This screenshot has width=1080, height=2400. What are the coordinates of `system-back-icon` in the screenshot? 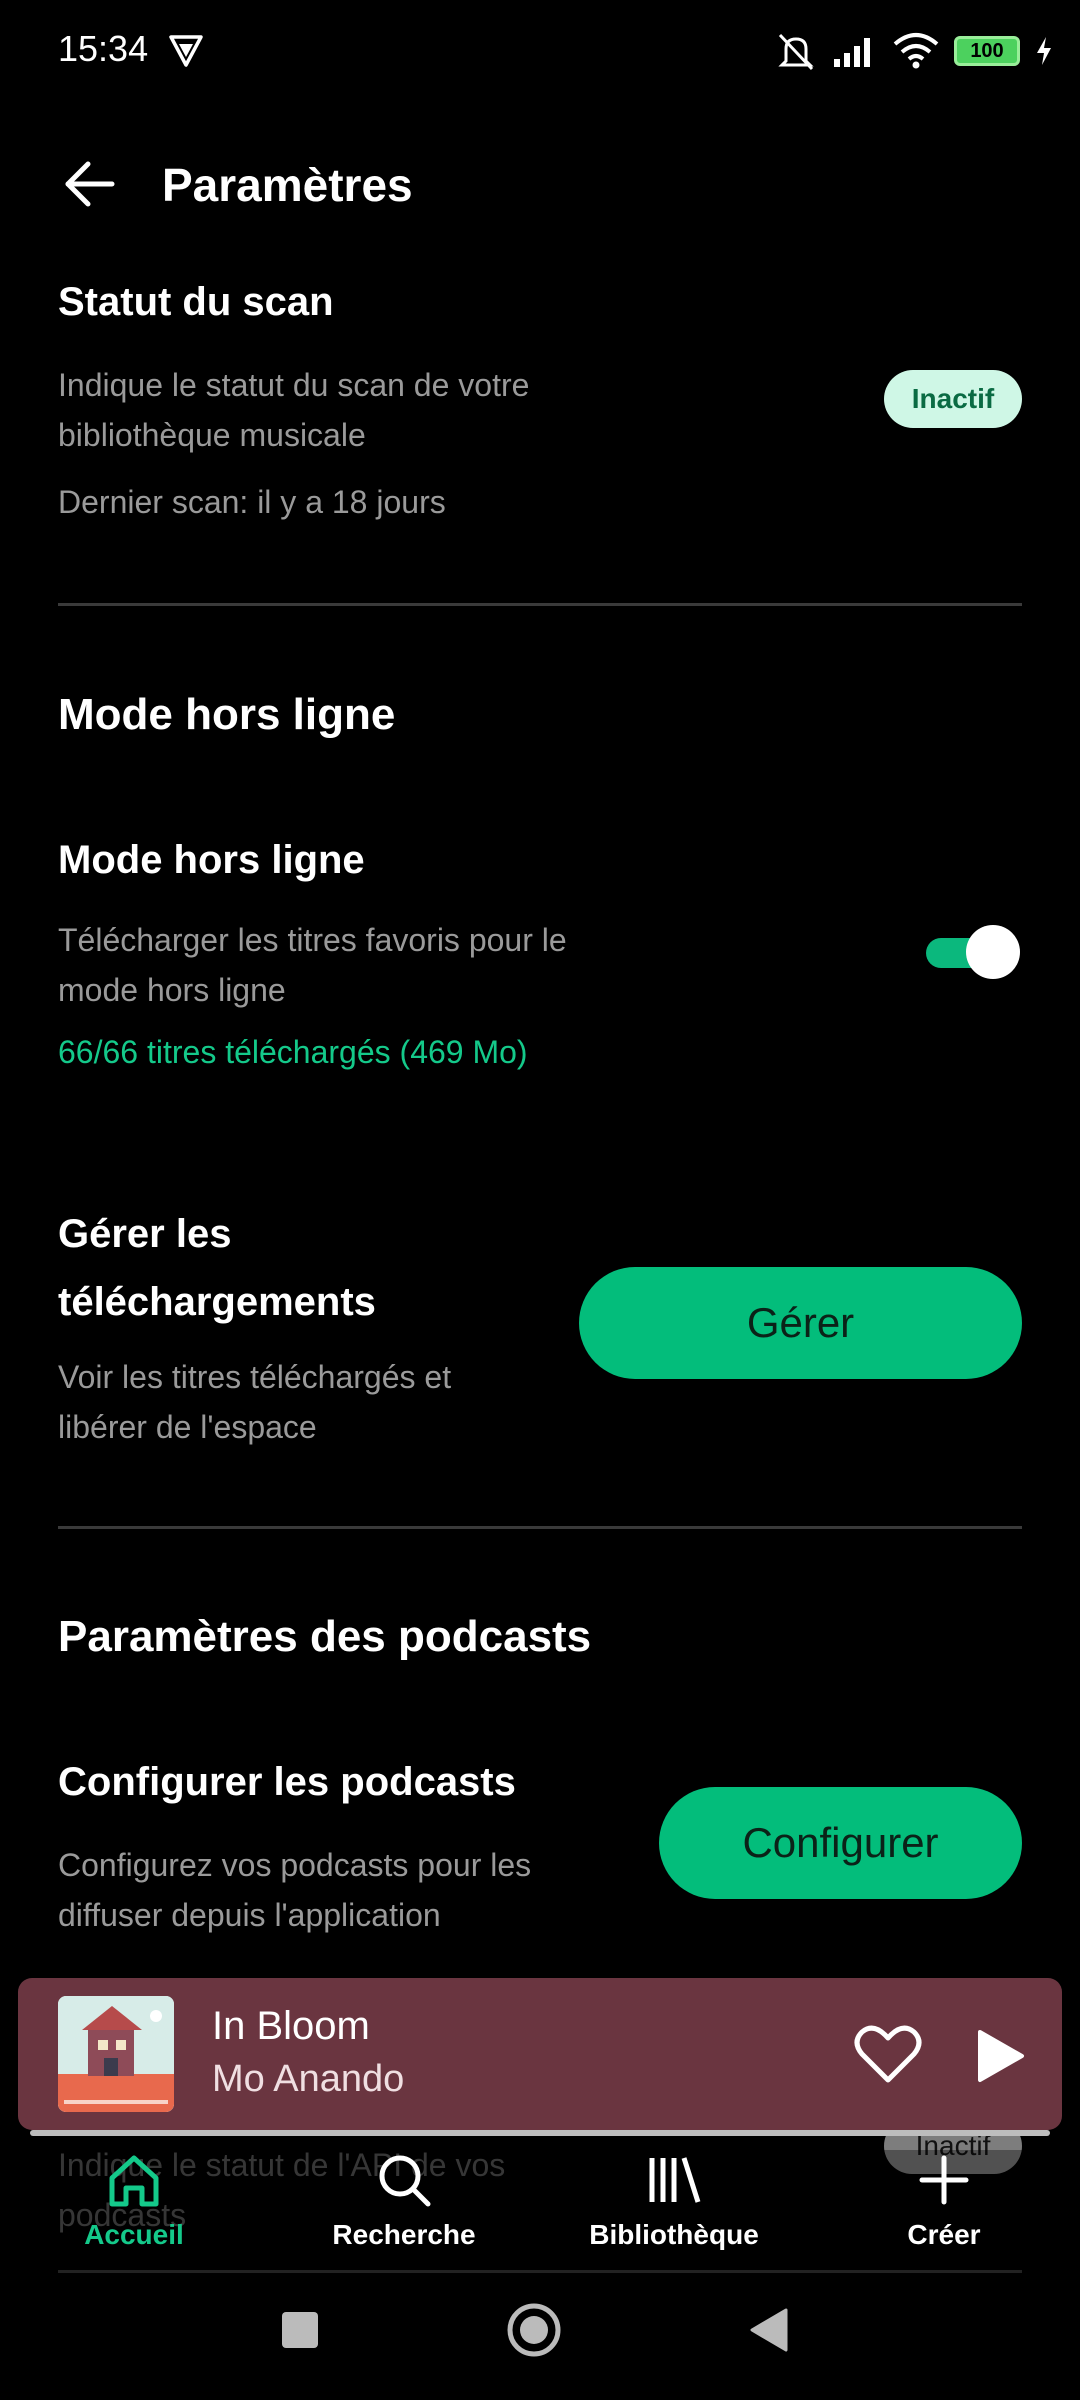 It's located at (769, 2330).